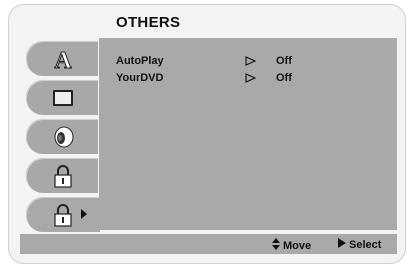 The image size is (411, 266). Describe the element at coordinates (148, 22) in the screenshot. I see `page-title: OTHERS` at that location.